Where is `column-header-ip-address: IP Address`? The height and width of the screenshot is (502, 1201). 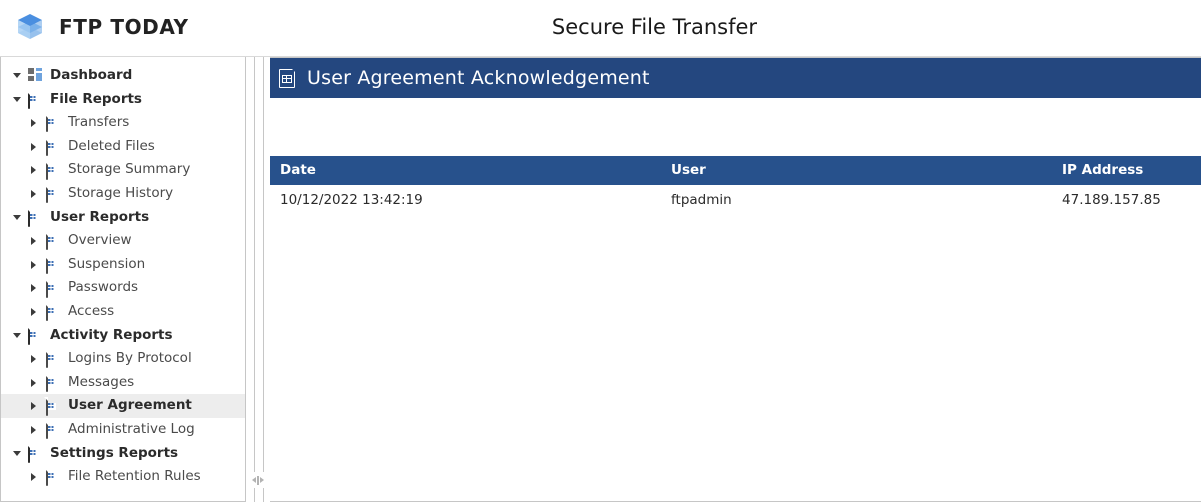
column-header-ip-address: IP Address is located at coordinates (1126, 170).